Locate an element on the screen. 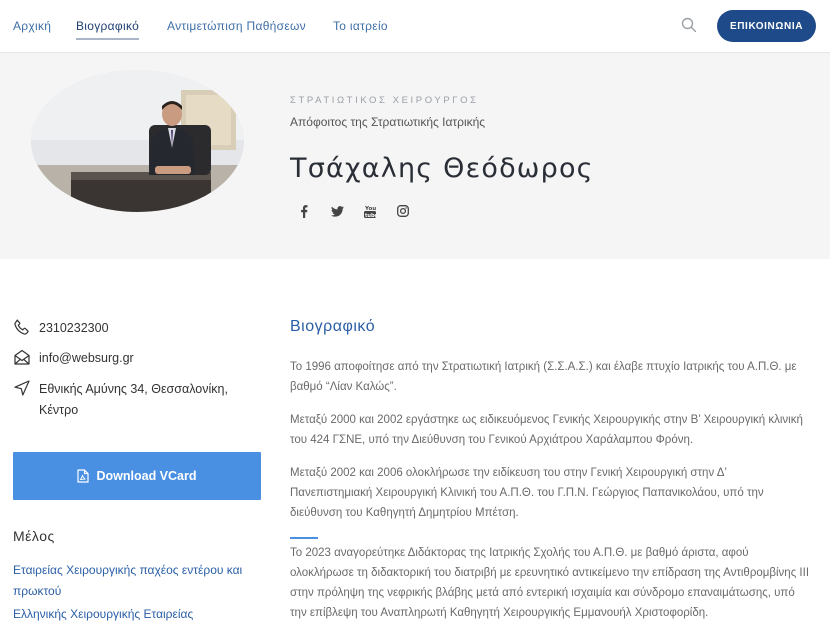 The height and width of the screenshot is (640, 830). phone-text: 2310232300 is located at coordinates (74, 328).